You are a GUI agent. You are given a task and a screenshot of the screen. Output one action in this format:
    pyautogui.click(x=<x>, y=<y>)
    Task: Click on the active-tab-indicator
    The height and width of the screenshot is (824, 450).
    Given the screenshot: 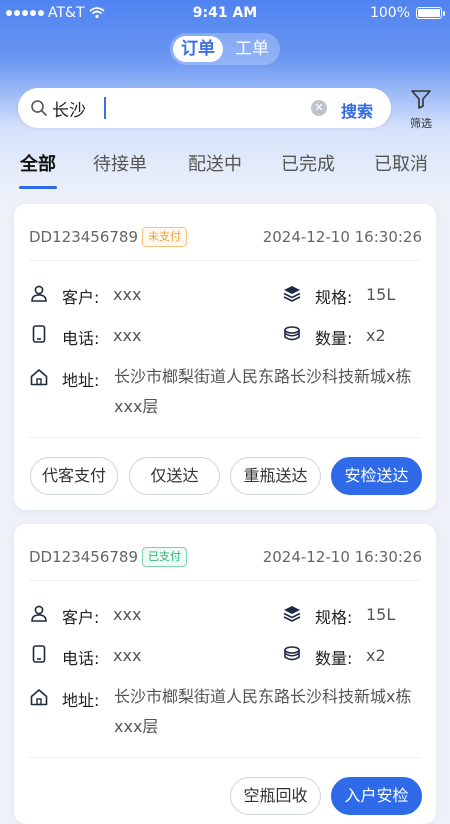 What is the action you would take?
    pyautogui.click(x=38, y=187)
    